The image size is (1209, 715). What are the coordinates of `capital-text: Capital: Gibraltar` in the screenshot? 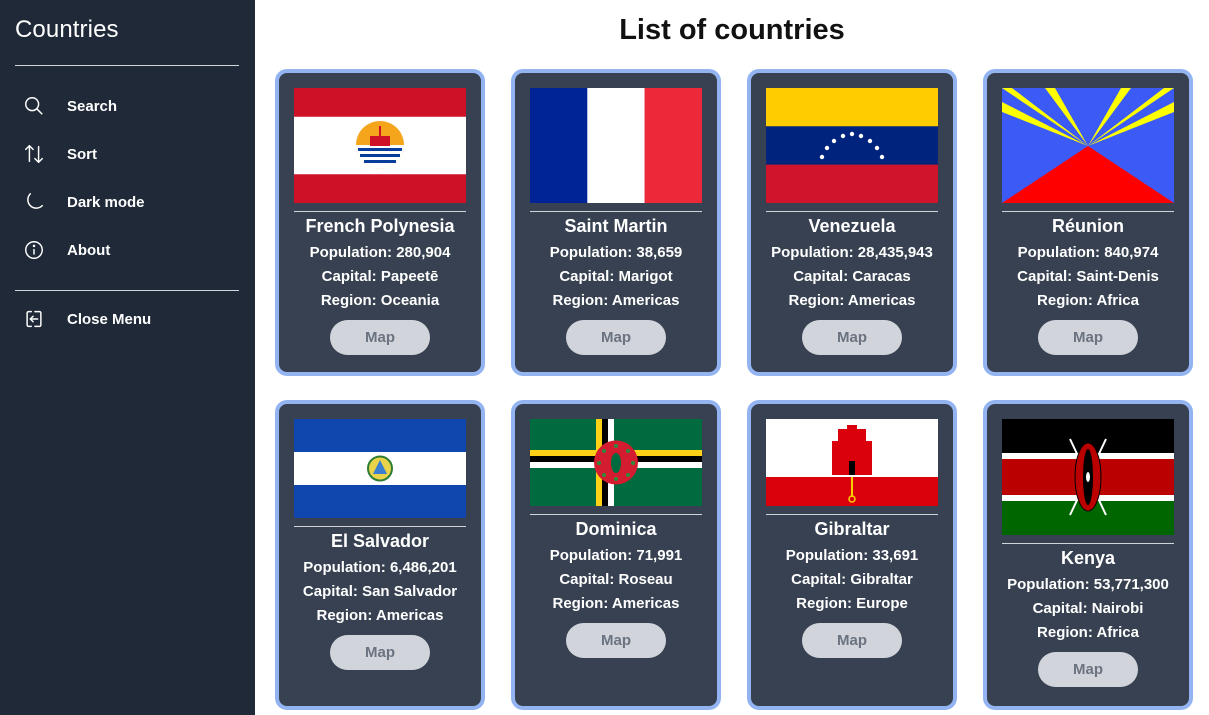 It's located at (852, 579).